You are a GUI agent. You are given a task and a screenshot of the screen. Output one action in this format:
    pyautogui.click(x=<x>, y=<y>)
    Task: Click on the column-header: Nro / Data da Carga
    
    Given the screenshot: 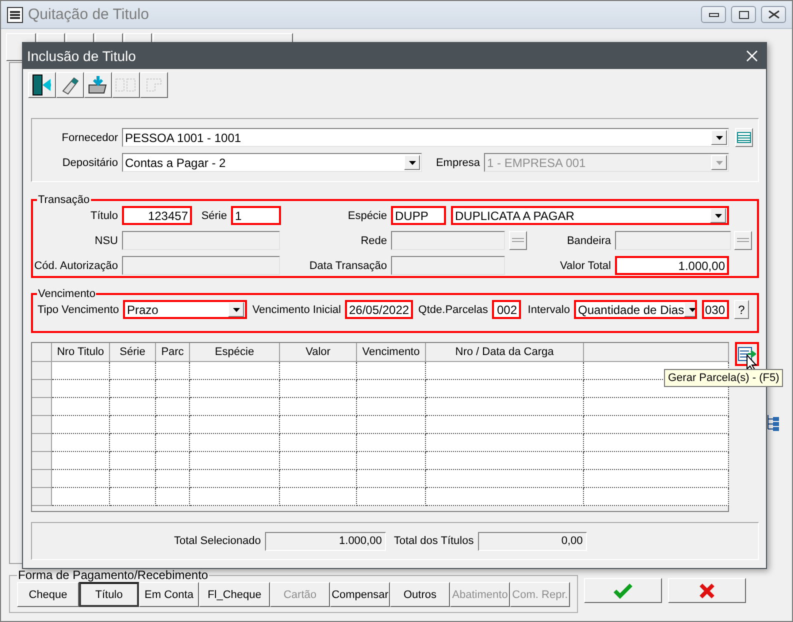 What is the action you would take?
    pyautogui.click(x=505, y=352)
    